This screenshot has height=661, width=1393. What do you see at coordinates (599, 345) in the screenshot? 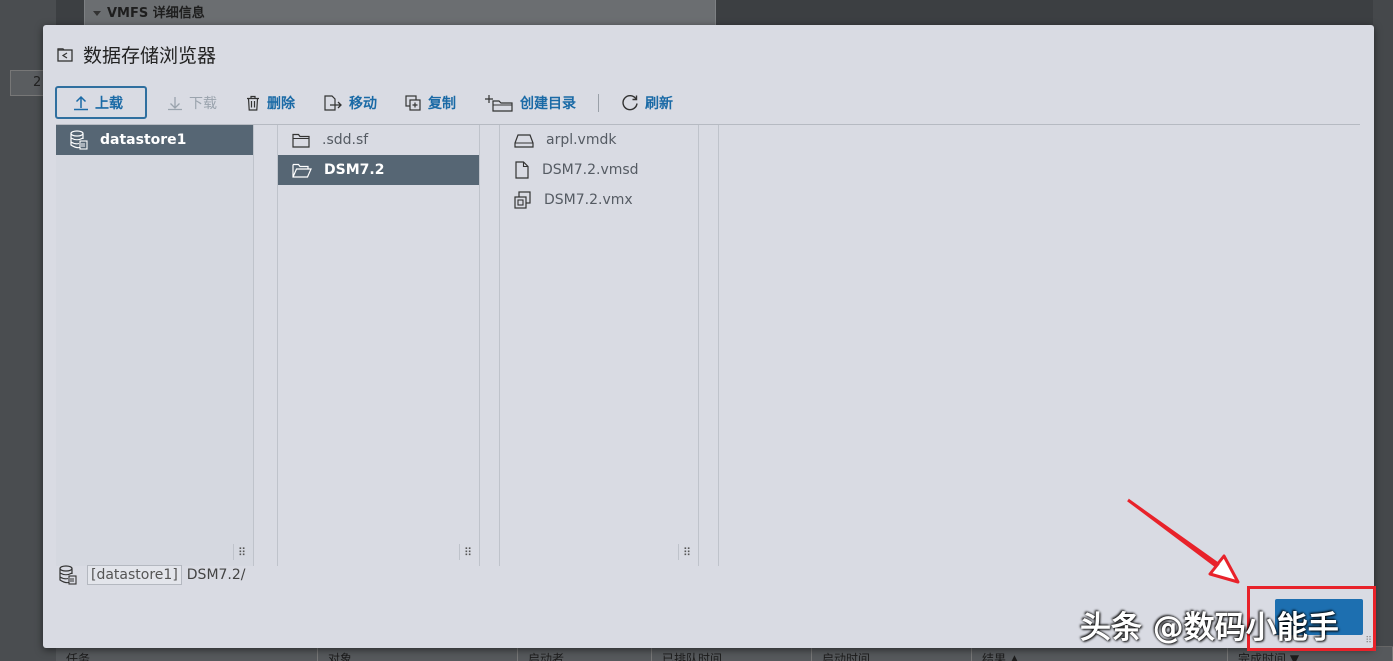
I see `file-pane: arpl.vmdk DSM7.2.vmsd DSM7.2.vmx ⠿` at bounding box center [599, 345].